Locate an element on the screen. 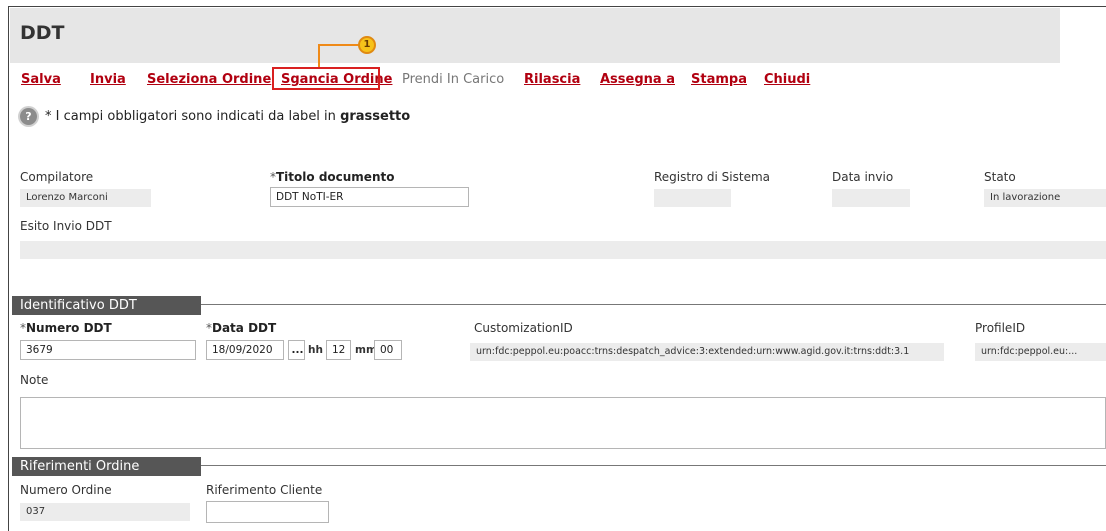 The width and height of the screenshot is (1106, 531). highlight-box is located at coordinates (326, 78).